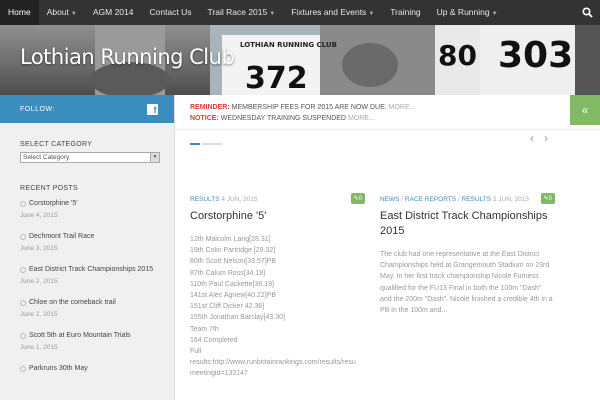  Describe the element at coordinates (532, 138) in the screenshot. I see `chevron-left-icon: ‹` at that location.